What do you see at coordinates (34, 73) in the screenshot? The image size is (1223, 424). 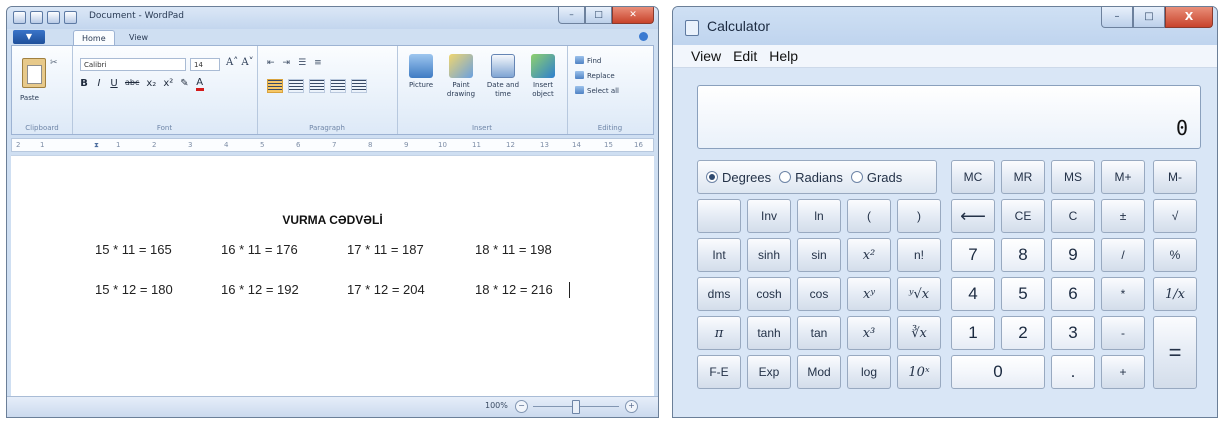 I see `paste-icon` at bounding box center [34, 73].